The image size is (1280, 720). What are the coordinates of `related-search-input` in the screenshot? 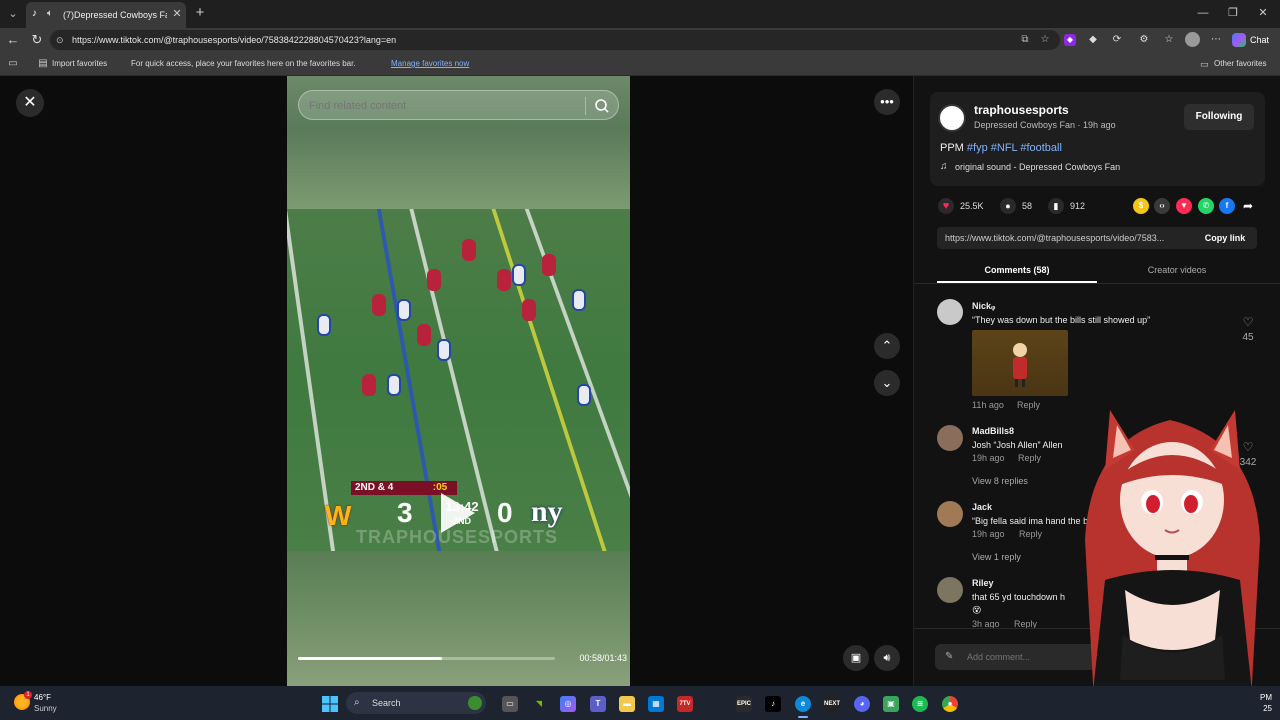 It's located at (439, 106).